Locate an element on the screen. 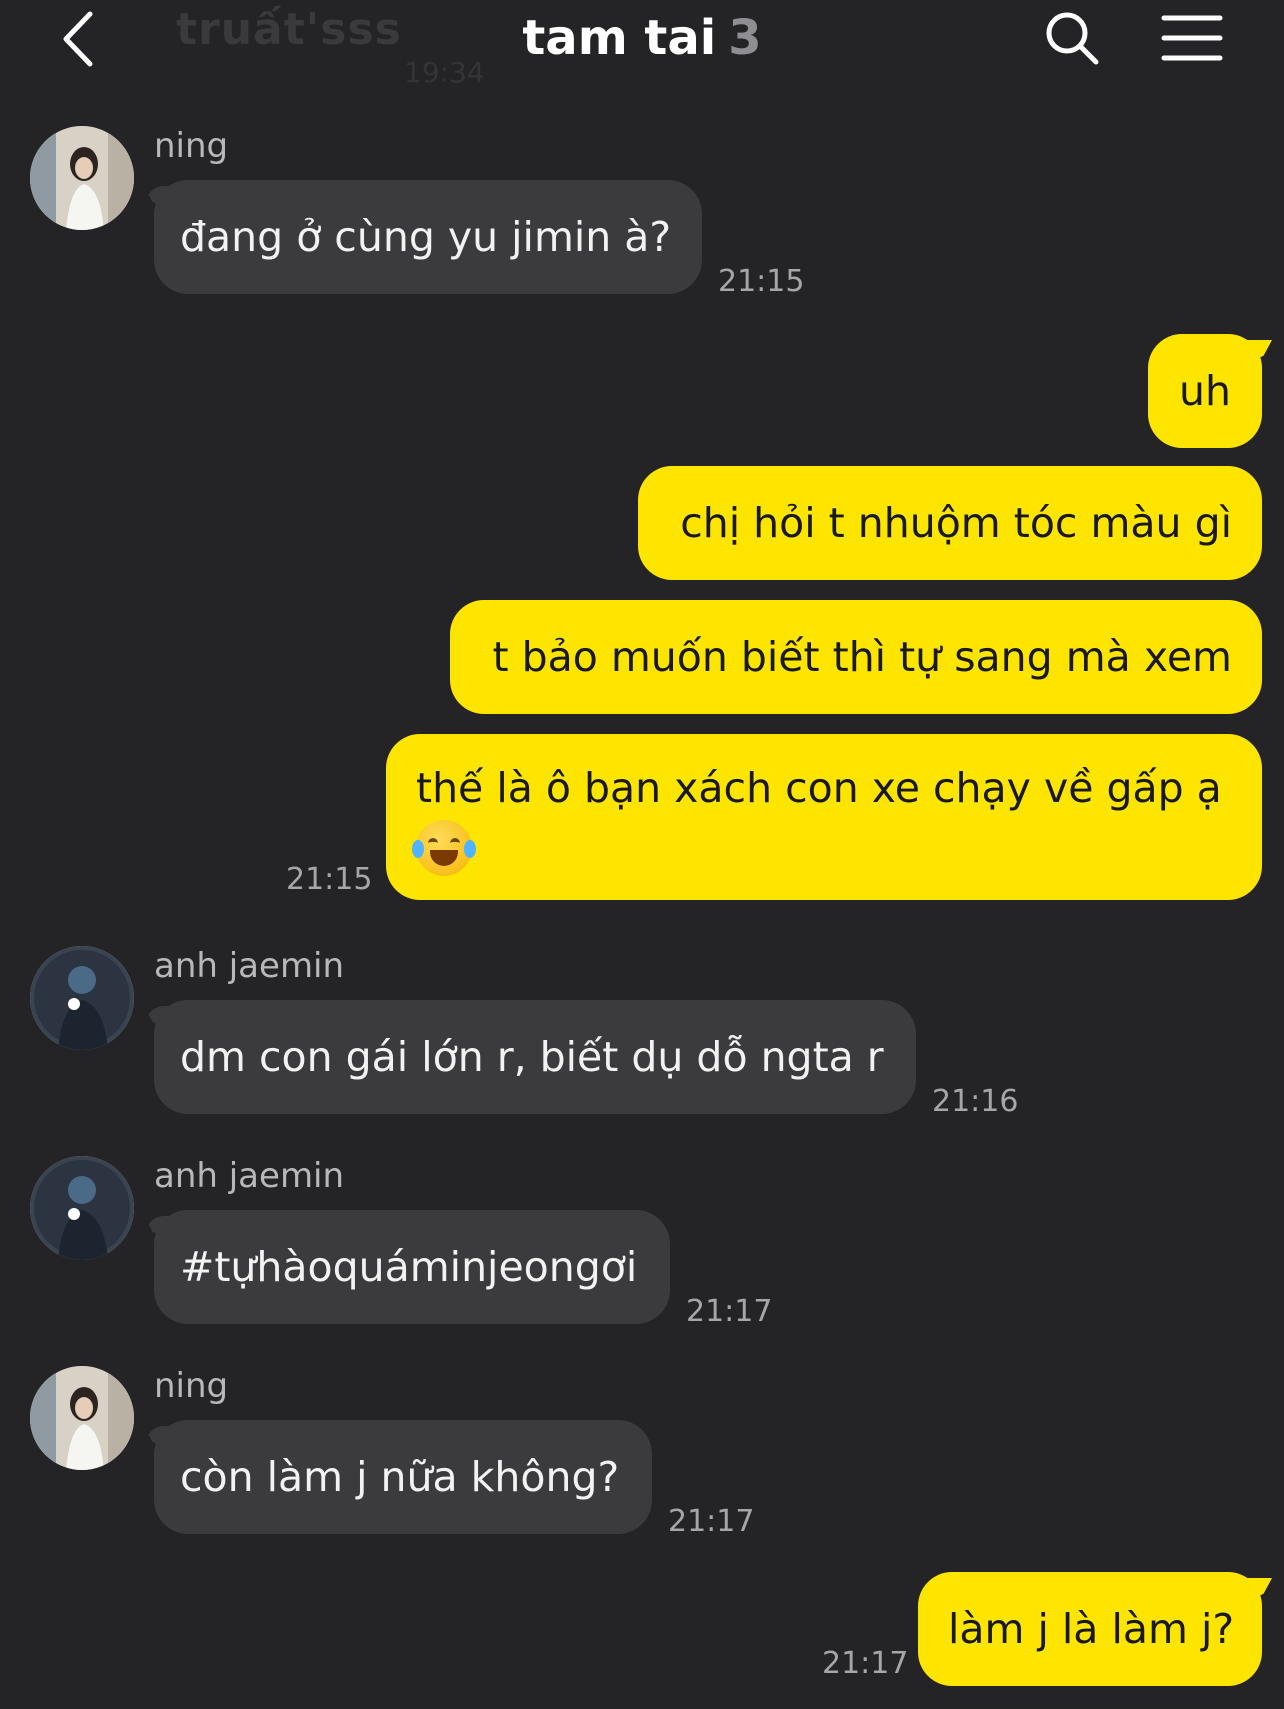 The height and width of the screenshot is (1709, 1284). message-text: t bảo muốn biết thì tự sang mà xem is located at coordinates (862, 657).